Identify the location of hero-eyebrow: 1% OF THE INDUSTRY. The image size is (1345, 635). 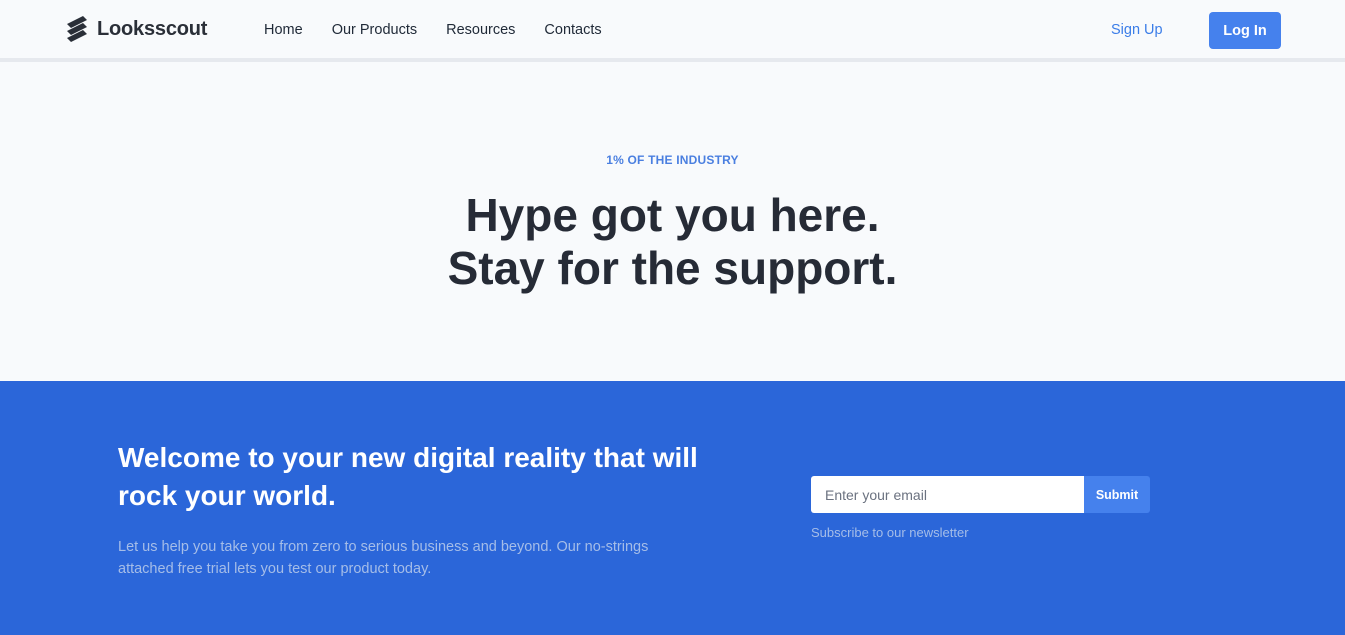
(672, 160).